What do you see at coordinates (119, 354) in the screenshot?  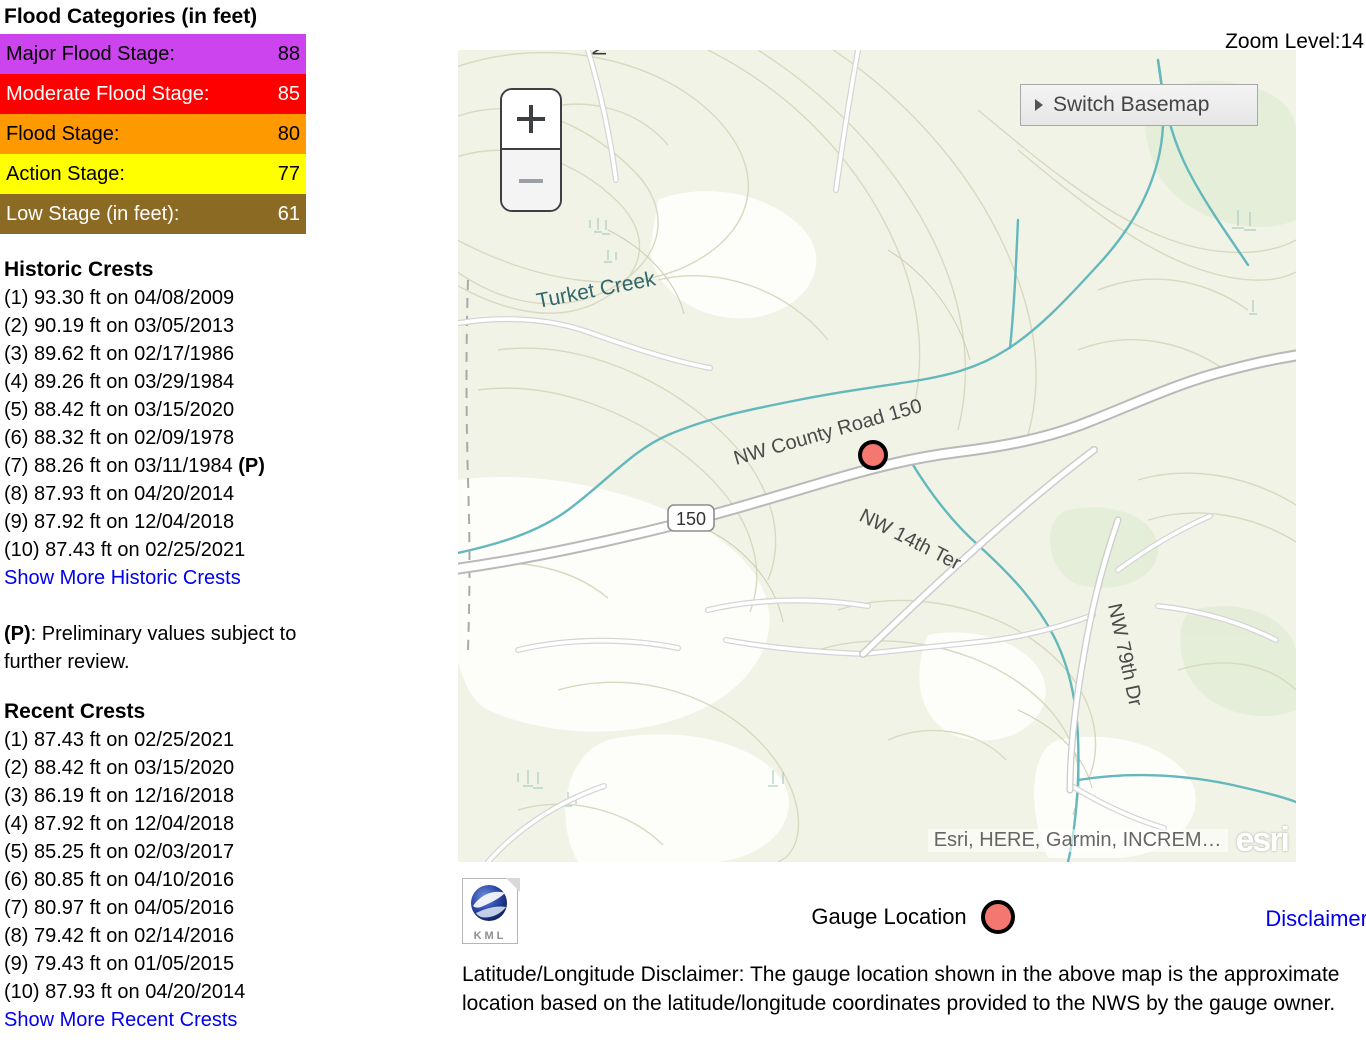 I see `crest-text: (3) 89.62 ft on 02/17/1986` at bounding box center [119, 354].